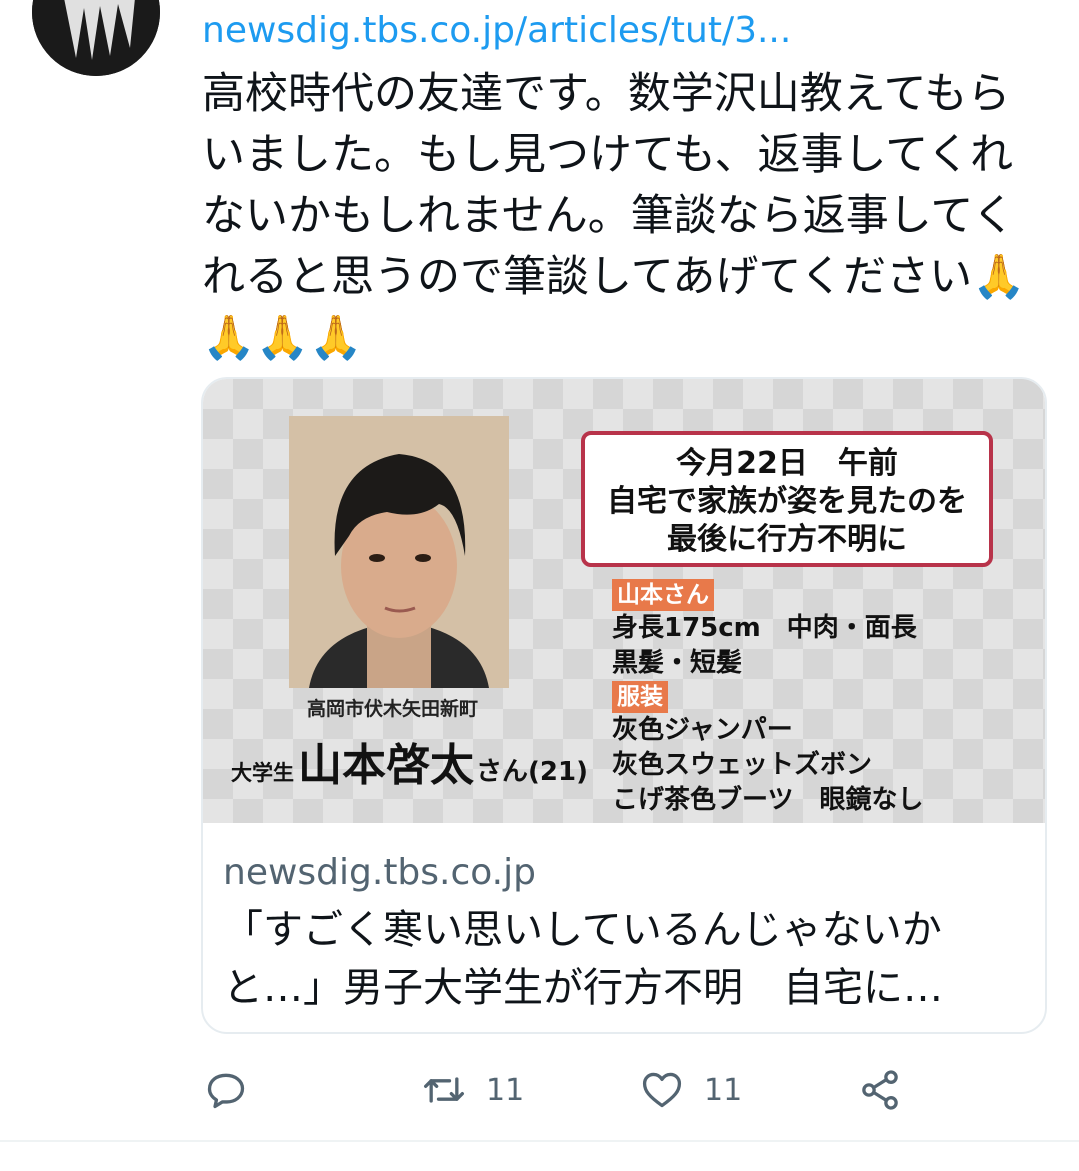 The image size is (1079, 1171). What do you see at coordinates (702, 730) in the screenshot?
I see `clothes-line-1: 灰色ジャンパー` at bounding box center [702, 730].